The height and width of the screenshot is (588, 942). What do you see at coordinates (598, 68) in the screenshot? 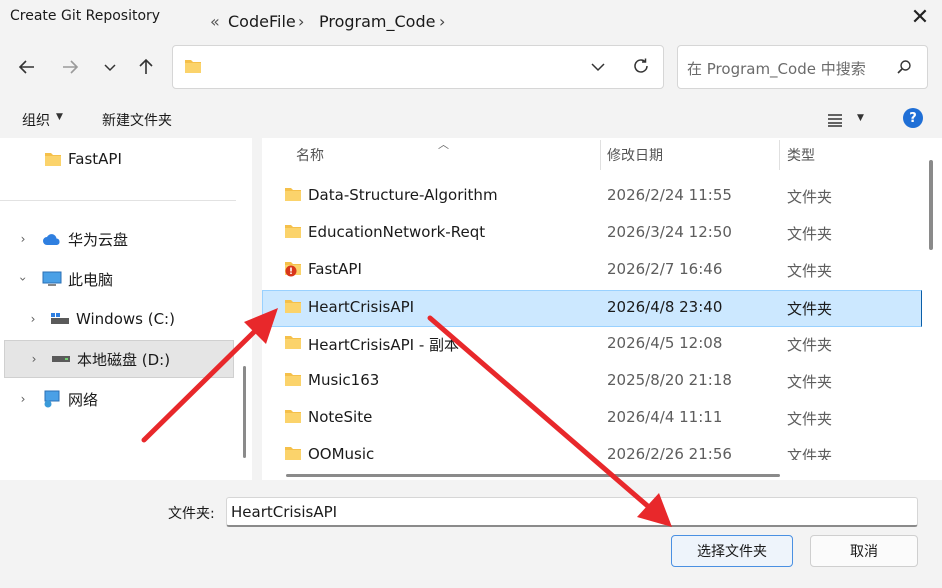
I see `address-history-chevron-down-icon` at bounding box center [598, 68].